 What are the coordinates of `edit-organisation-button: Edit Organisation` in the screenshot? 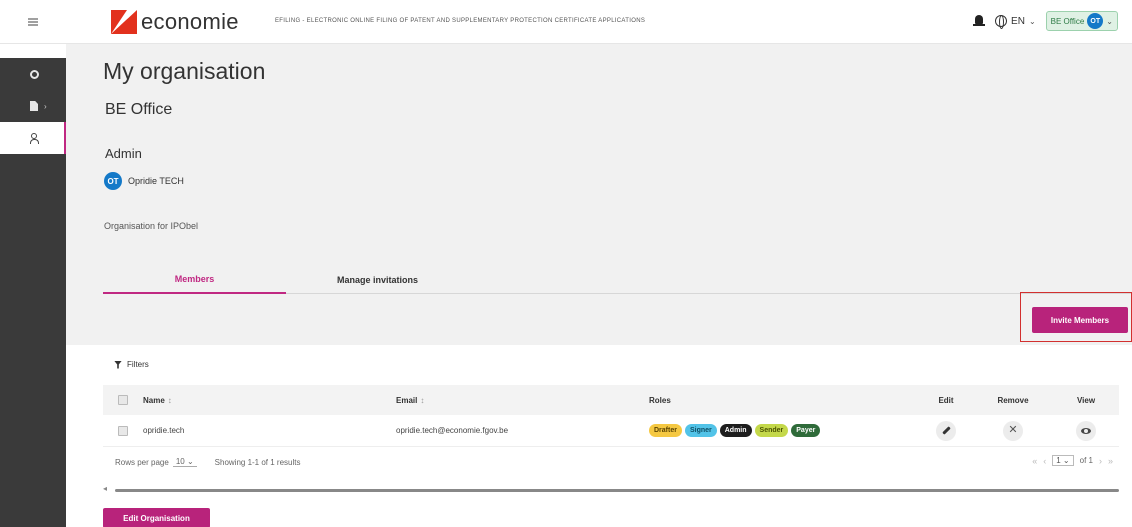 It's located at (156, 517).